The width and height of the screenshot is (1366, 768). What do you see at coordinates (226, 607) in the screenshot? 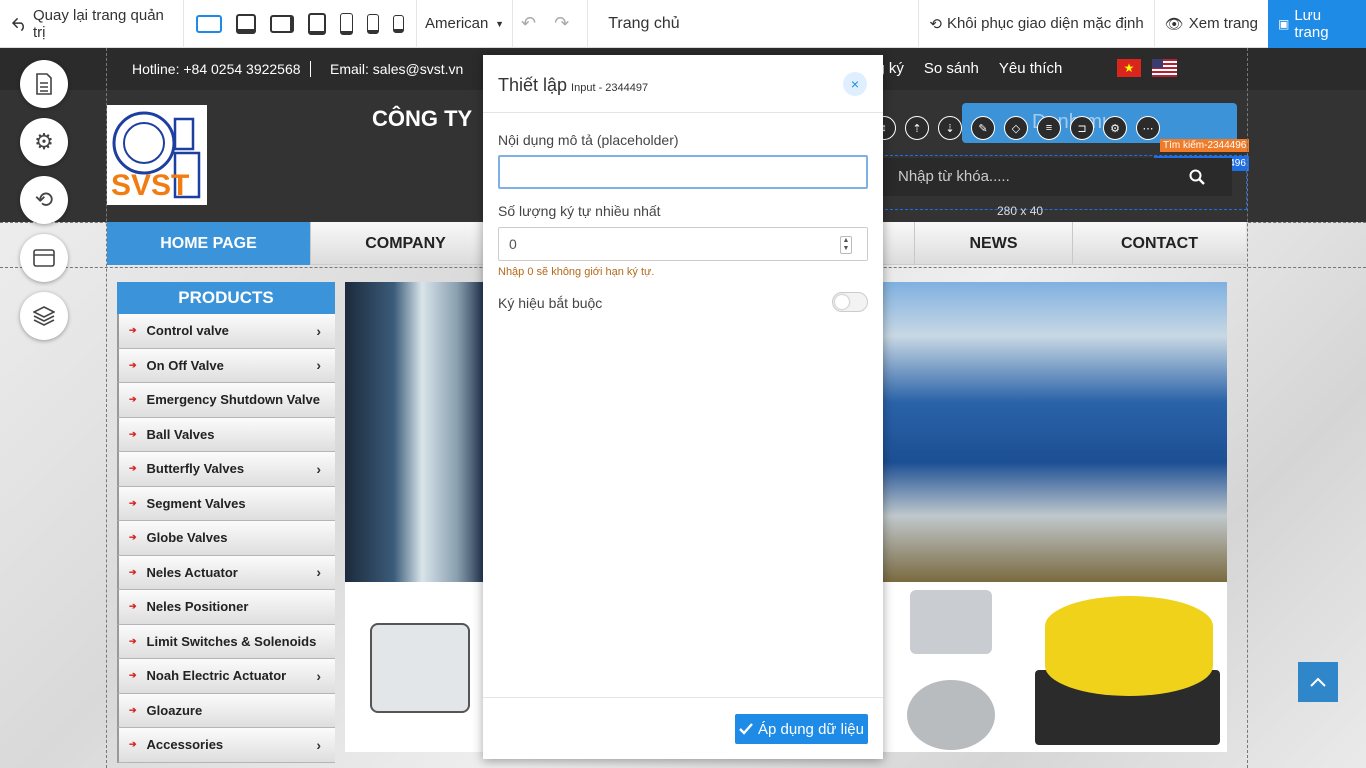
I see `sidebar-item: ➔ Neles Positioner` at bounding box center [226, 607].